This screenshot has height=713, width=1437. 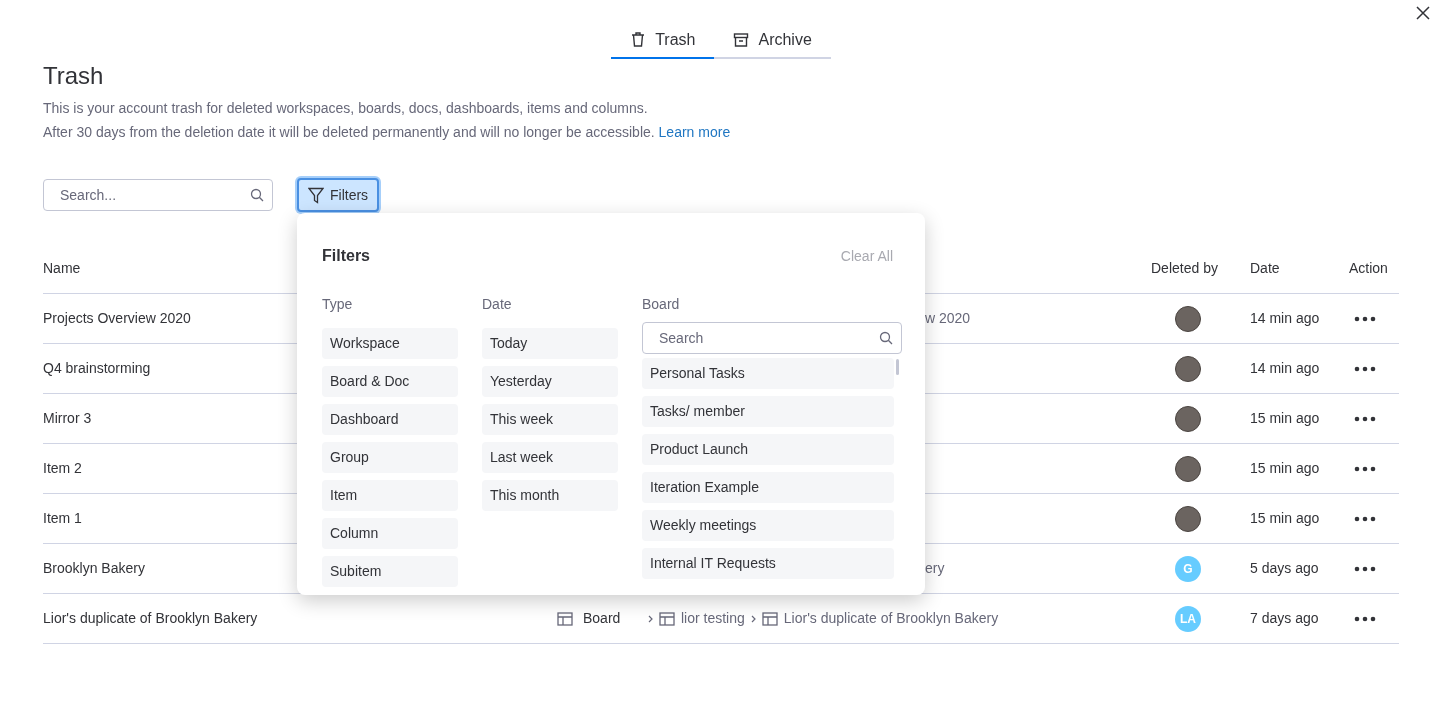 I want to click on table-cell-text: 7 days ago, so click(x=1284, y=618).